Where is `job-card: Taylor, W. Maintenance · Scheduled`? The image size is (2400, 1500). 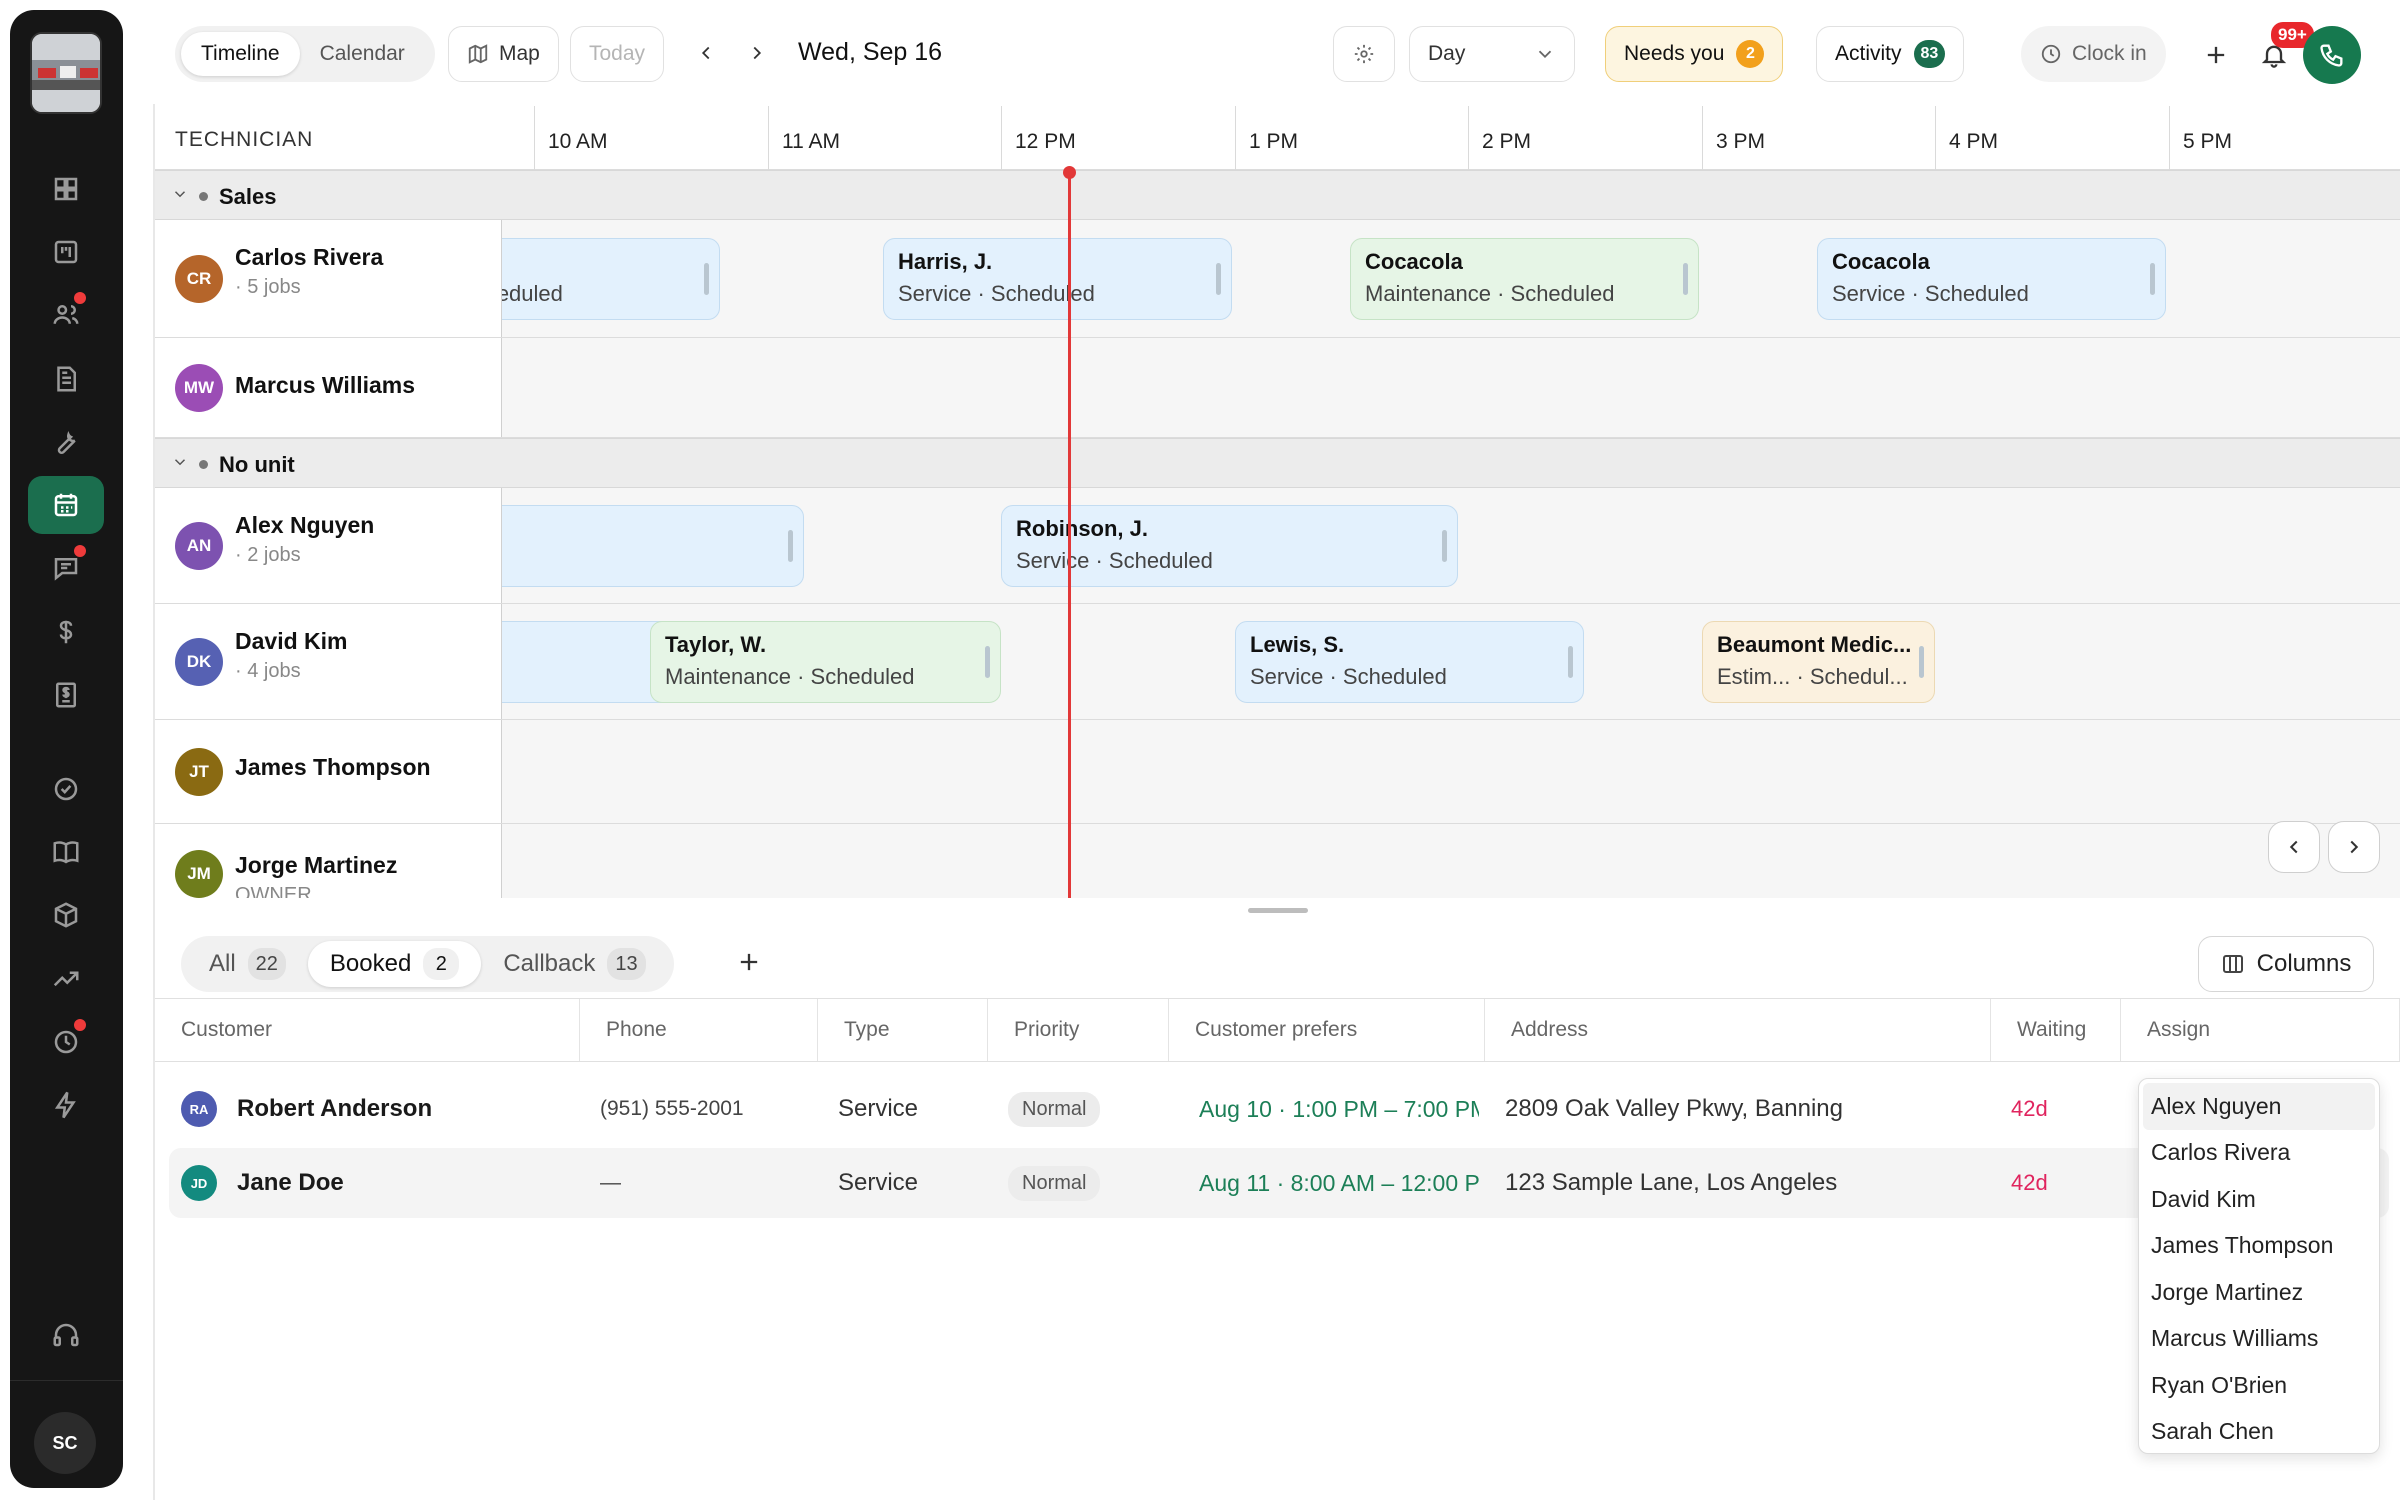 job-card: Taylor, W. Maintenance · Scheduled is located at coordinates (825, 662).